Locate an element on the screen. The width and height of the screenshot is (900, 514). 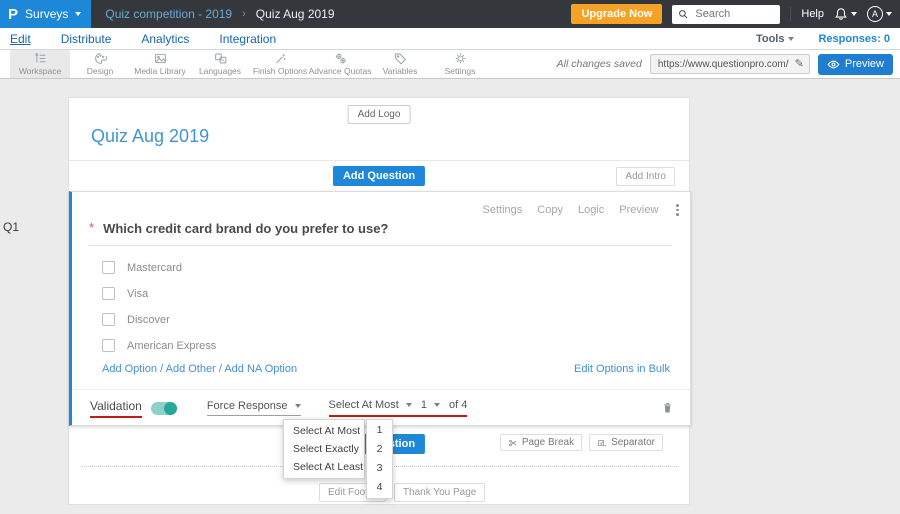
separator-button: Separator is located at coordinates (626, 442).